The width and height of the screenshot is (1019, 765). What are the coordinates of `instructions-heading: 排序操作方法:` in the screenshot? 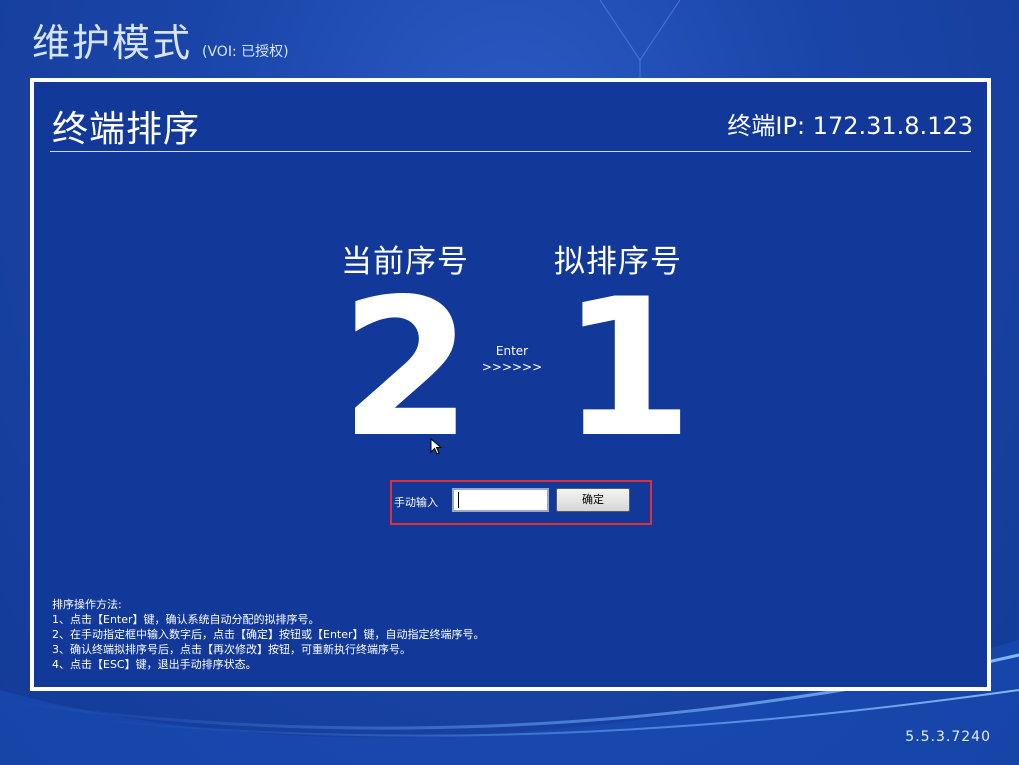 It's located at (87, 604).